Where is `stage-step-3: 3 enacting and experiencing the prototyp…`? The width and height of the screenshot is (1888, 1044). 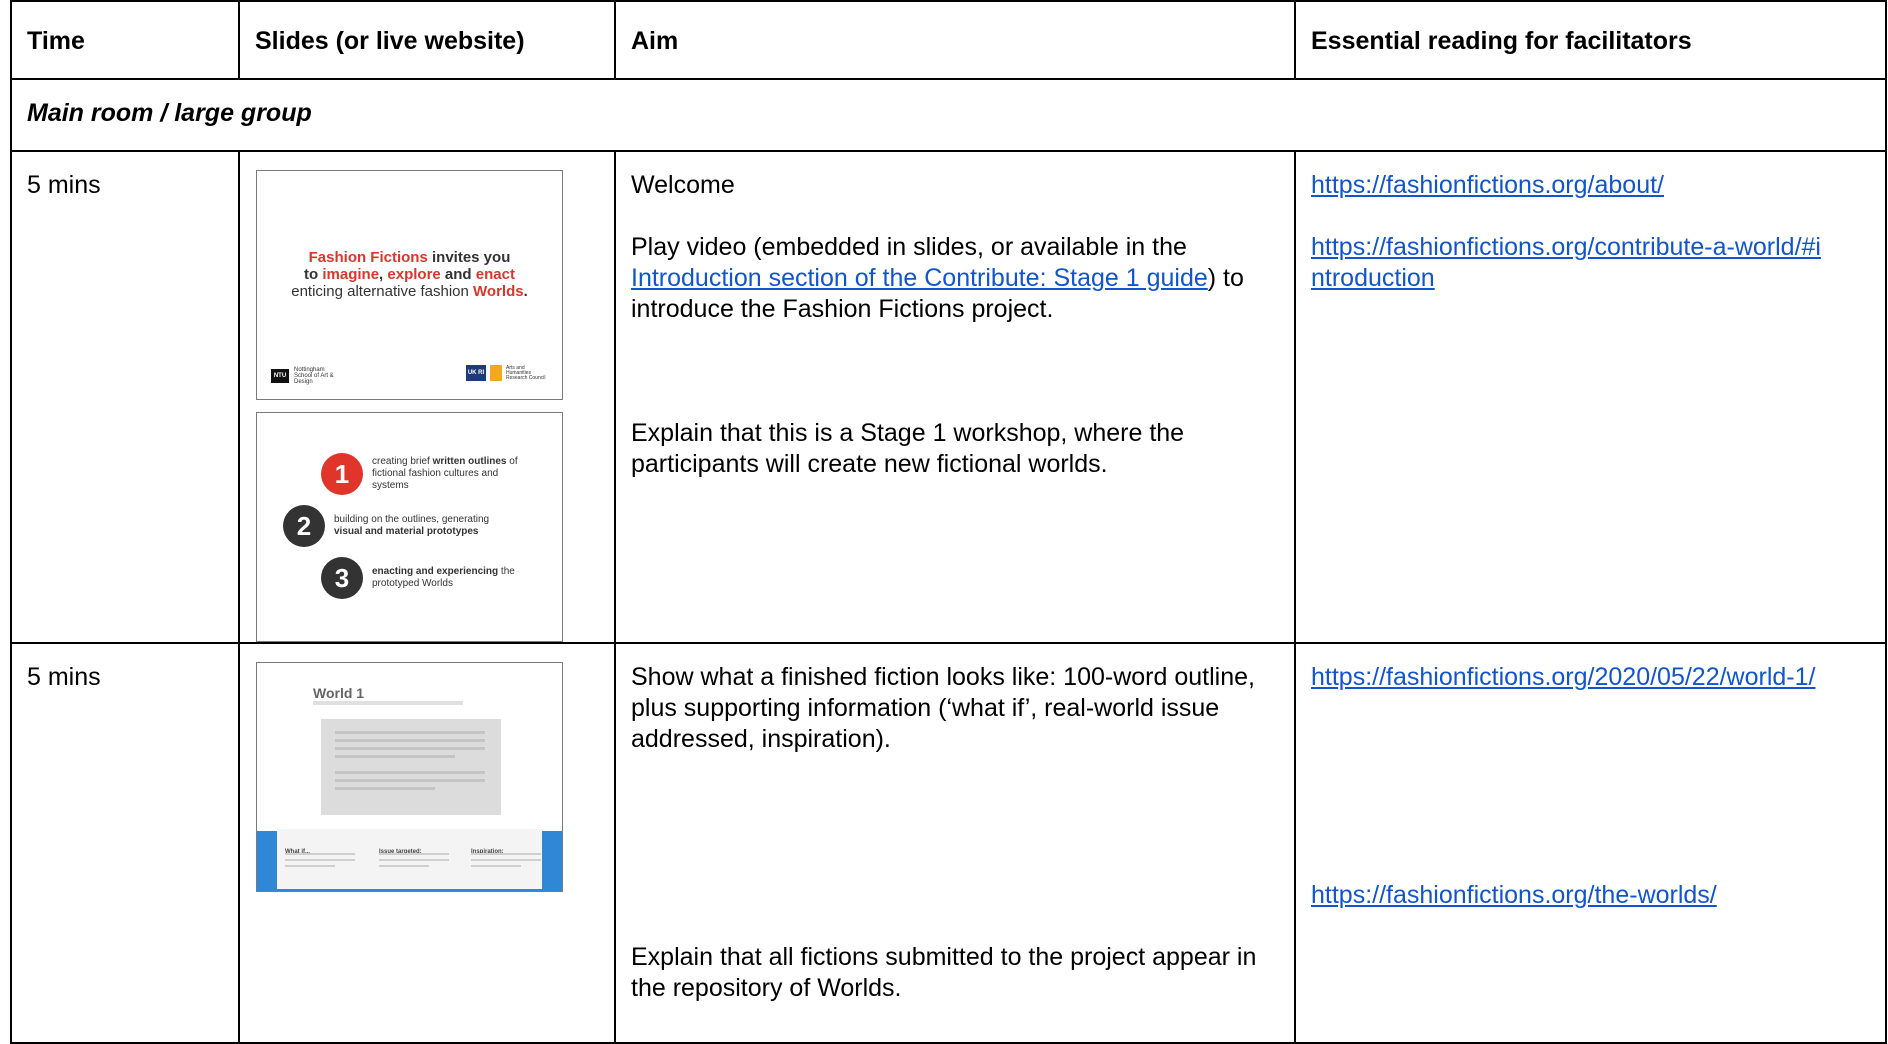
stage-step-3: 3 enacting and experiencing the prototyp… is located at coordinates (426, 578).